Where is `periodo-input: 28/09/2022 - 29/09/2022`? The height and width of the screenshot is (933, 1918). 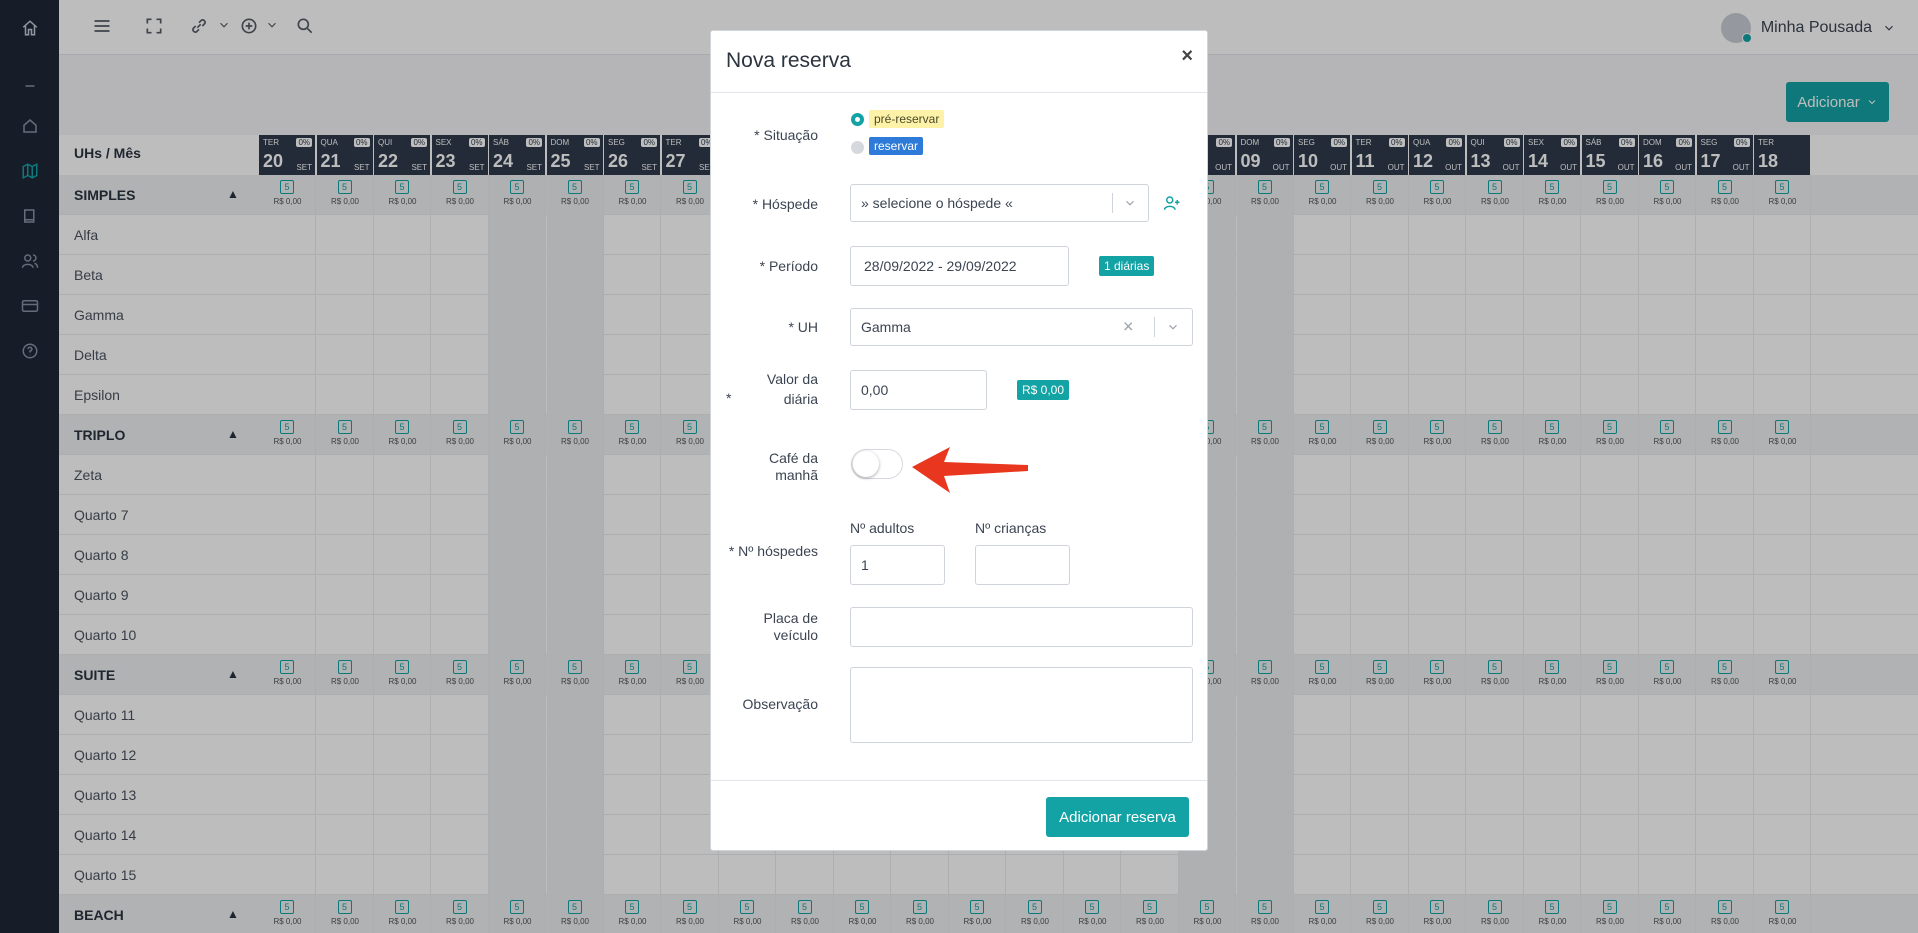 periodo-input: 28/09/2022 - 29/09/2022 is located at coordinates (959, 266).